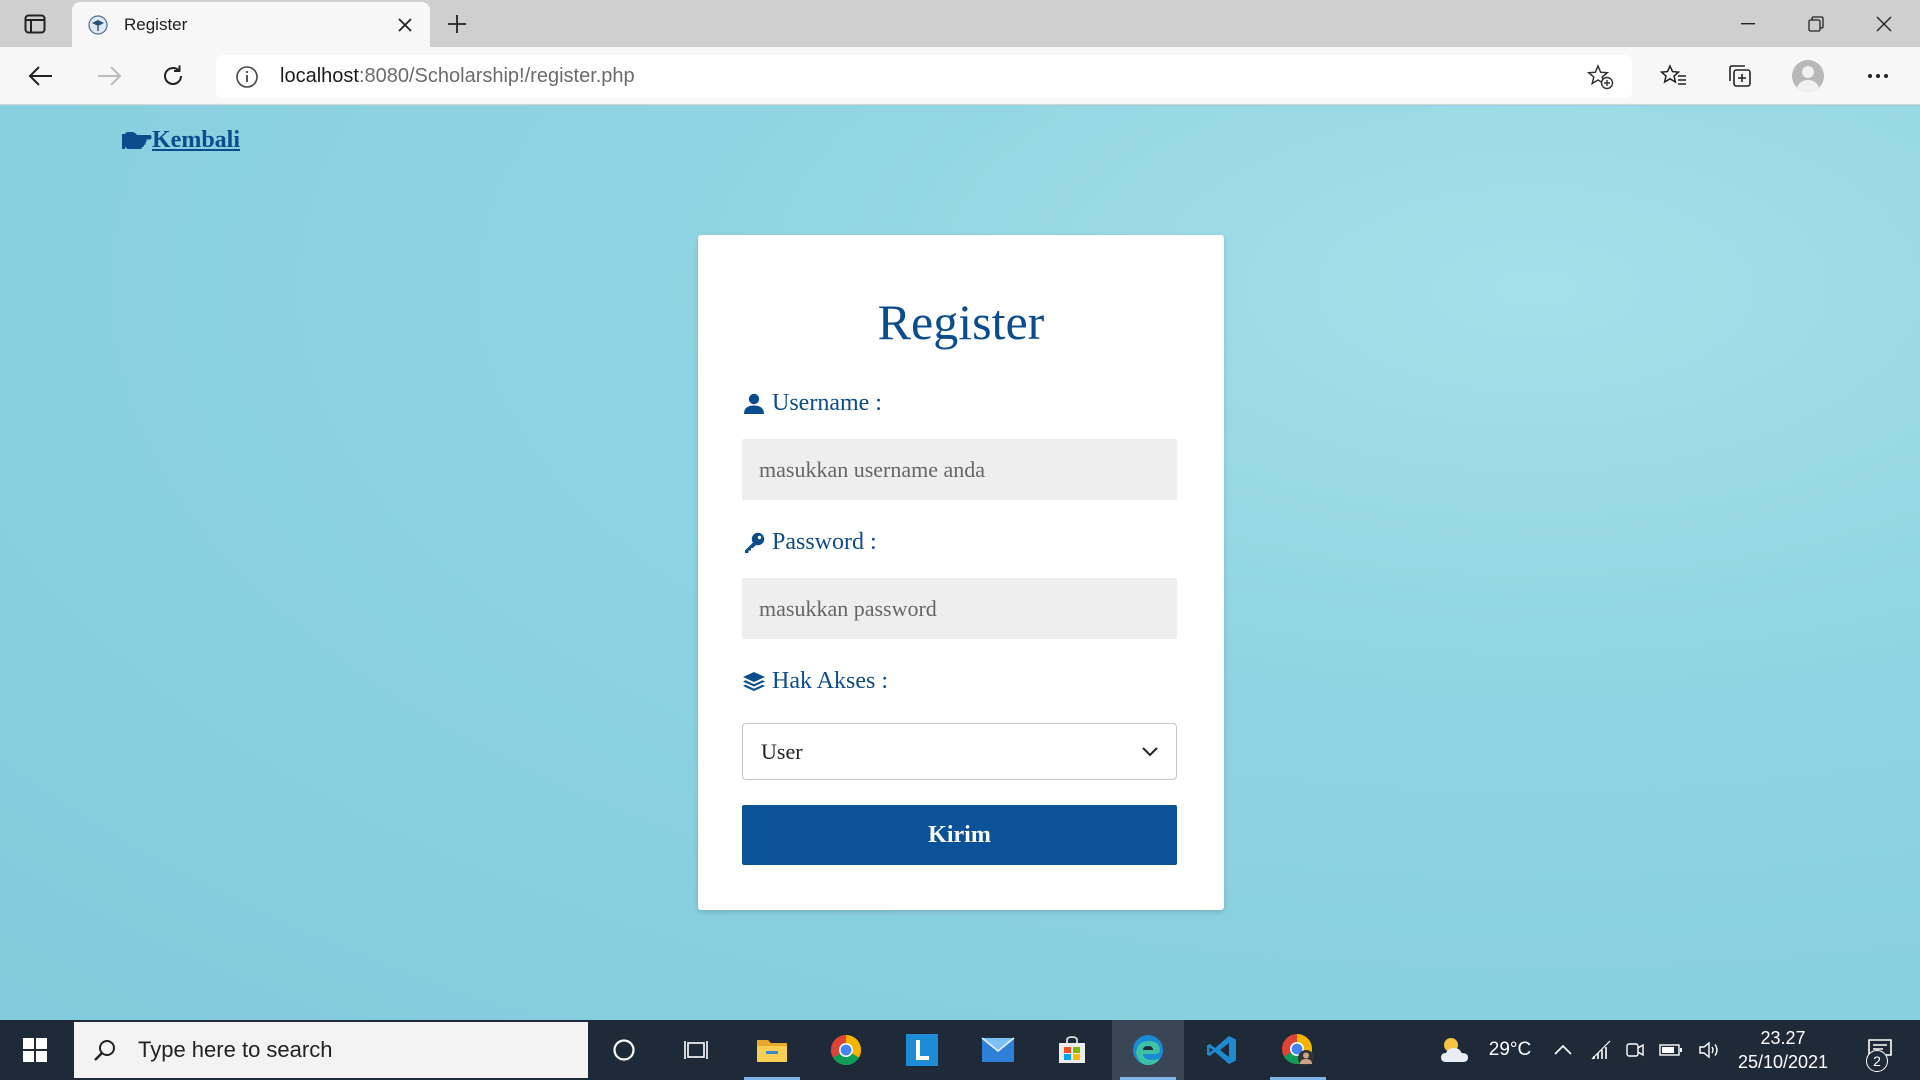 Image resolution: width=1920 pixels, height=1080 pixels. I want to click on refresh-icon, so click(173, 75).